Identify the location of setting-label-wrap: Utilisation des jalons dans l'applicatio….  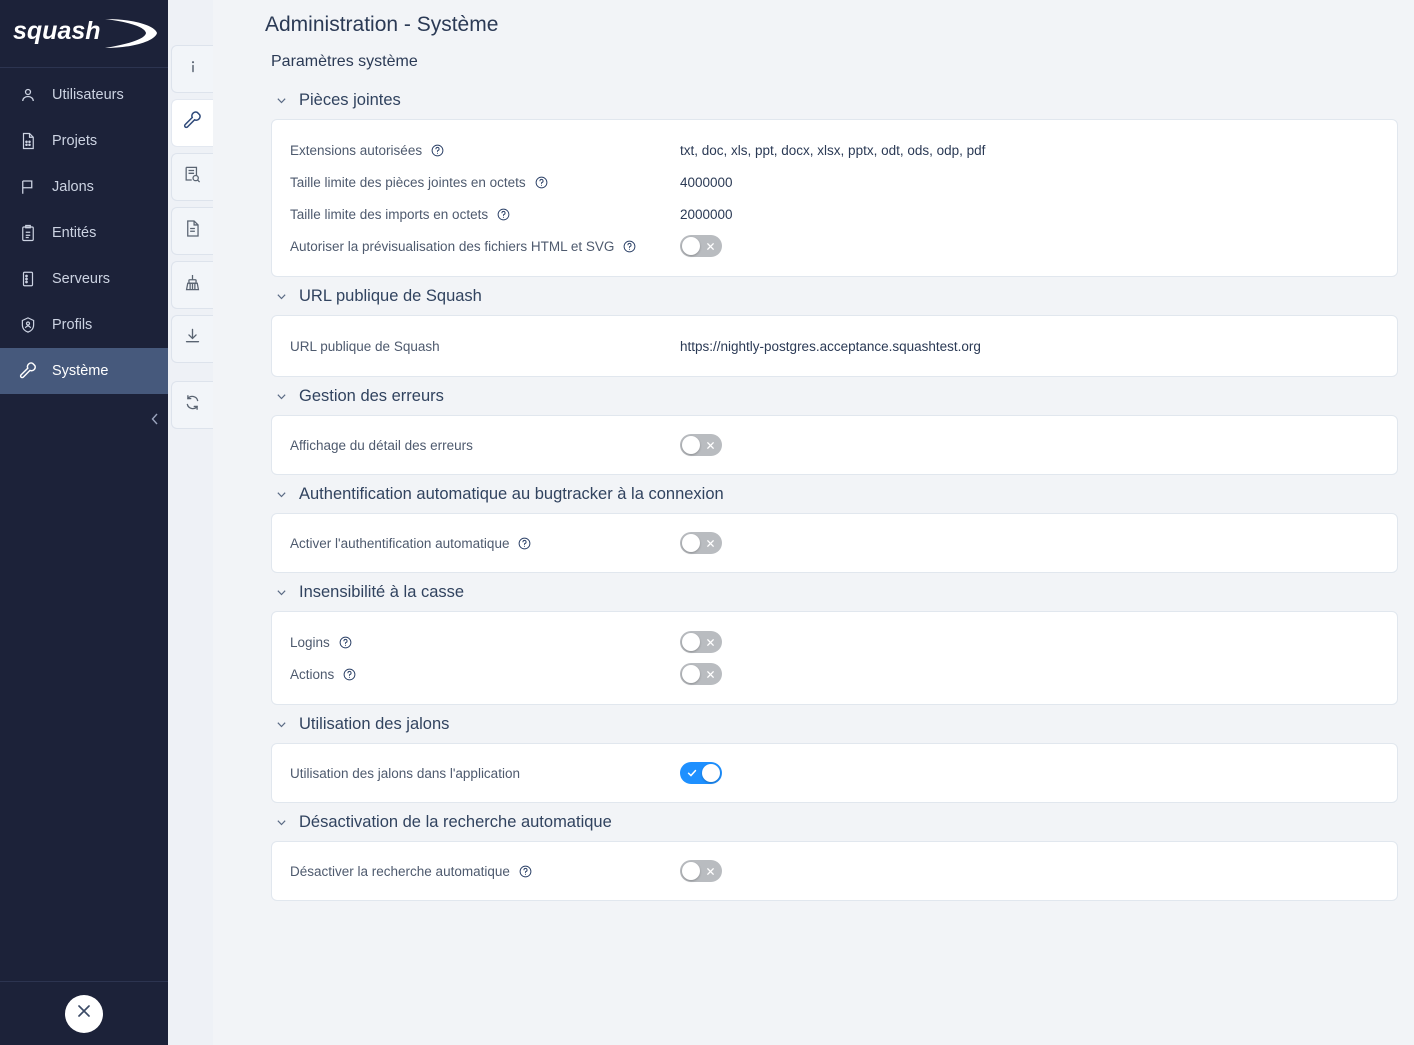
(485, 773).